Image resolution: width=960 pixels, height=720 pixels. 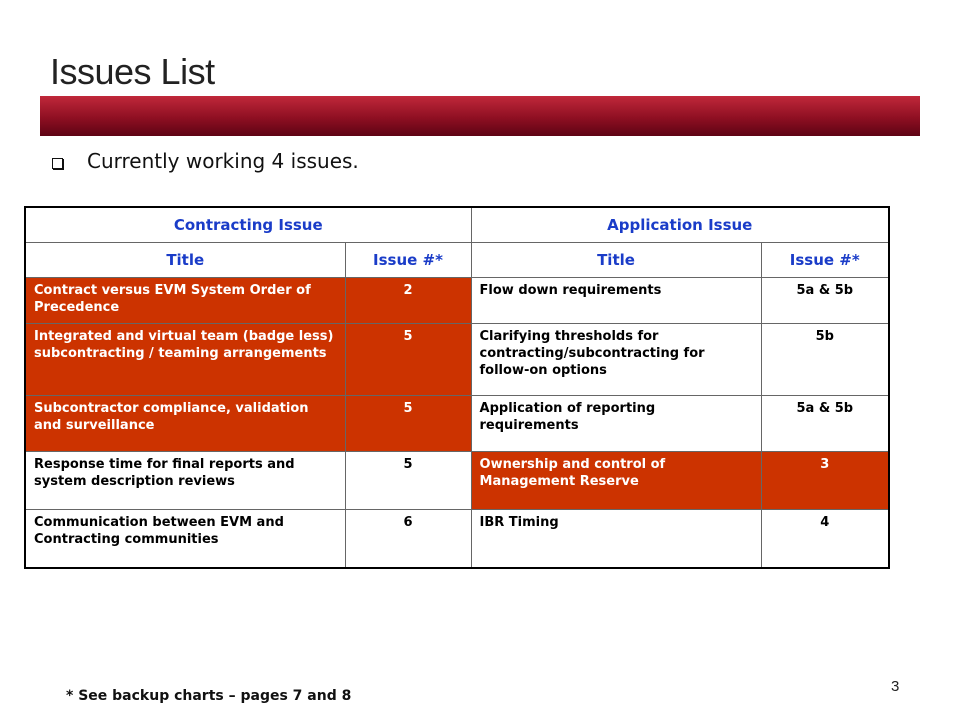 I want to click on column-header-contracting-issue: Issue #*, so click(x=408, y=260).